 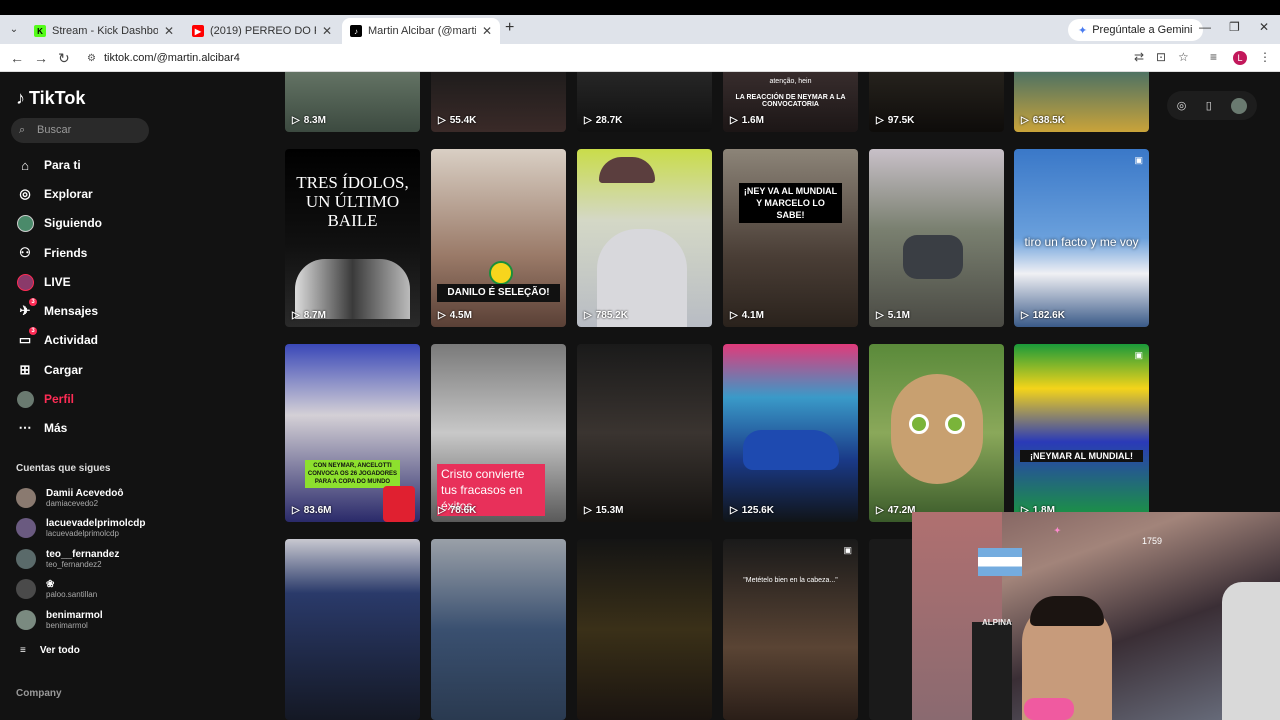 I want to click on view-count: ▷ 83.6M, so click(x=312, y=510).